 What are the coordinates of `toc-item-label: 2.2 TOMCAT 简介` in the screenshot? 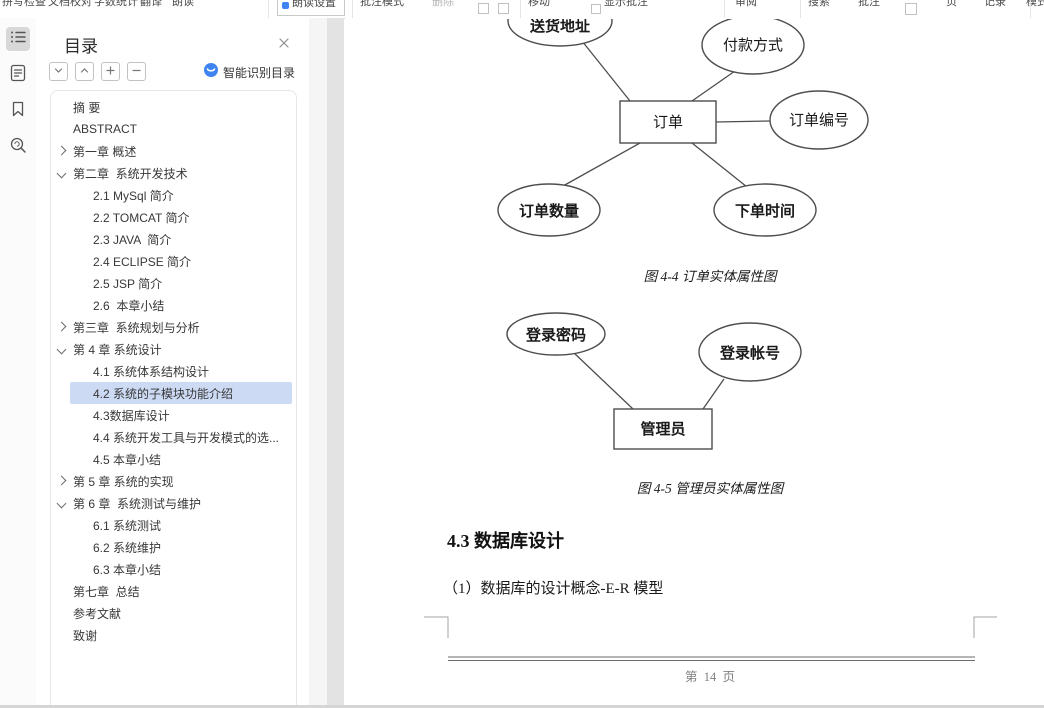 It's located at (141, 217).